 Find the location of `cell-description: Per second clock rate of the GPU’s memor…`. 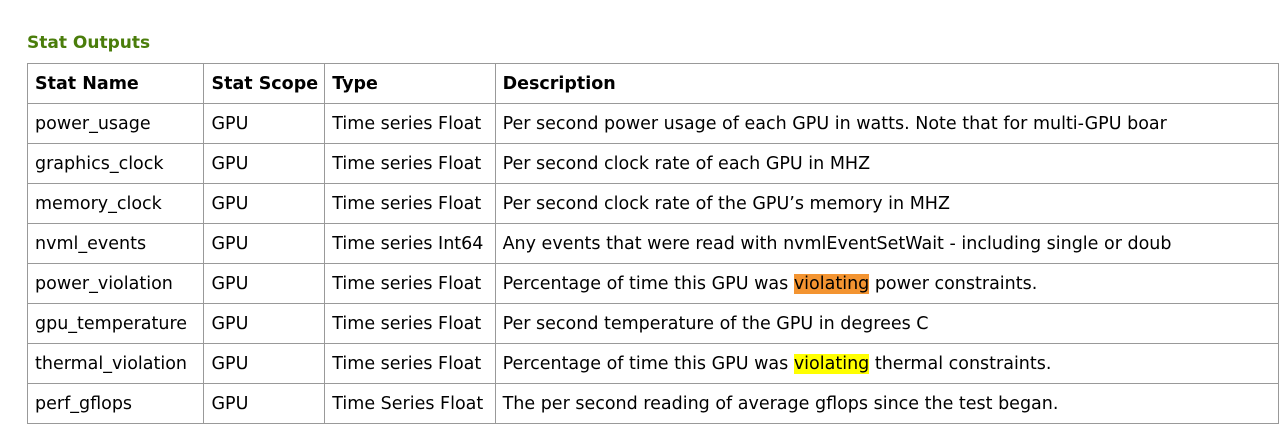

cell-description: Per second clock rate of the GPU’s memor… is located at coordinates (886, 203).